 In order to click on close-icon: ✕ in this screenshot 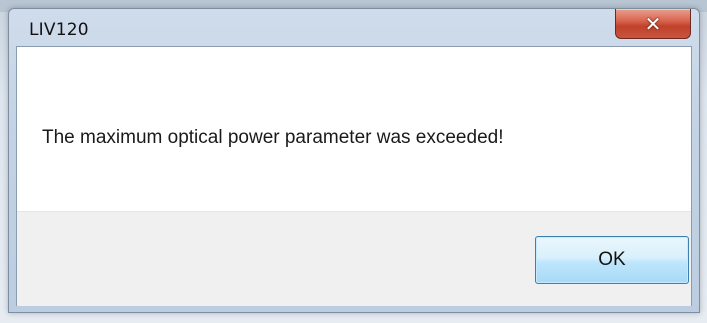, I will do `click(653, 23)`.